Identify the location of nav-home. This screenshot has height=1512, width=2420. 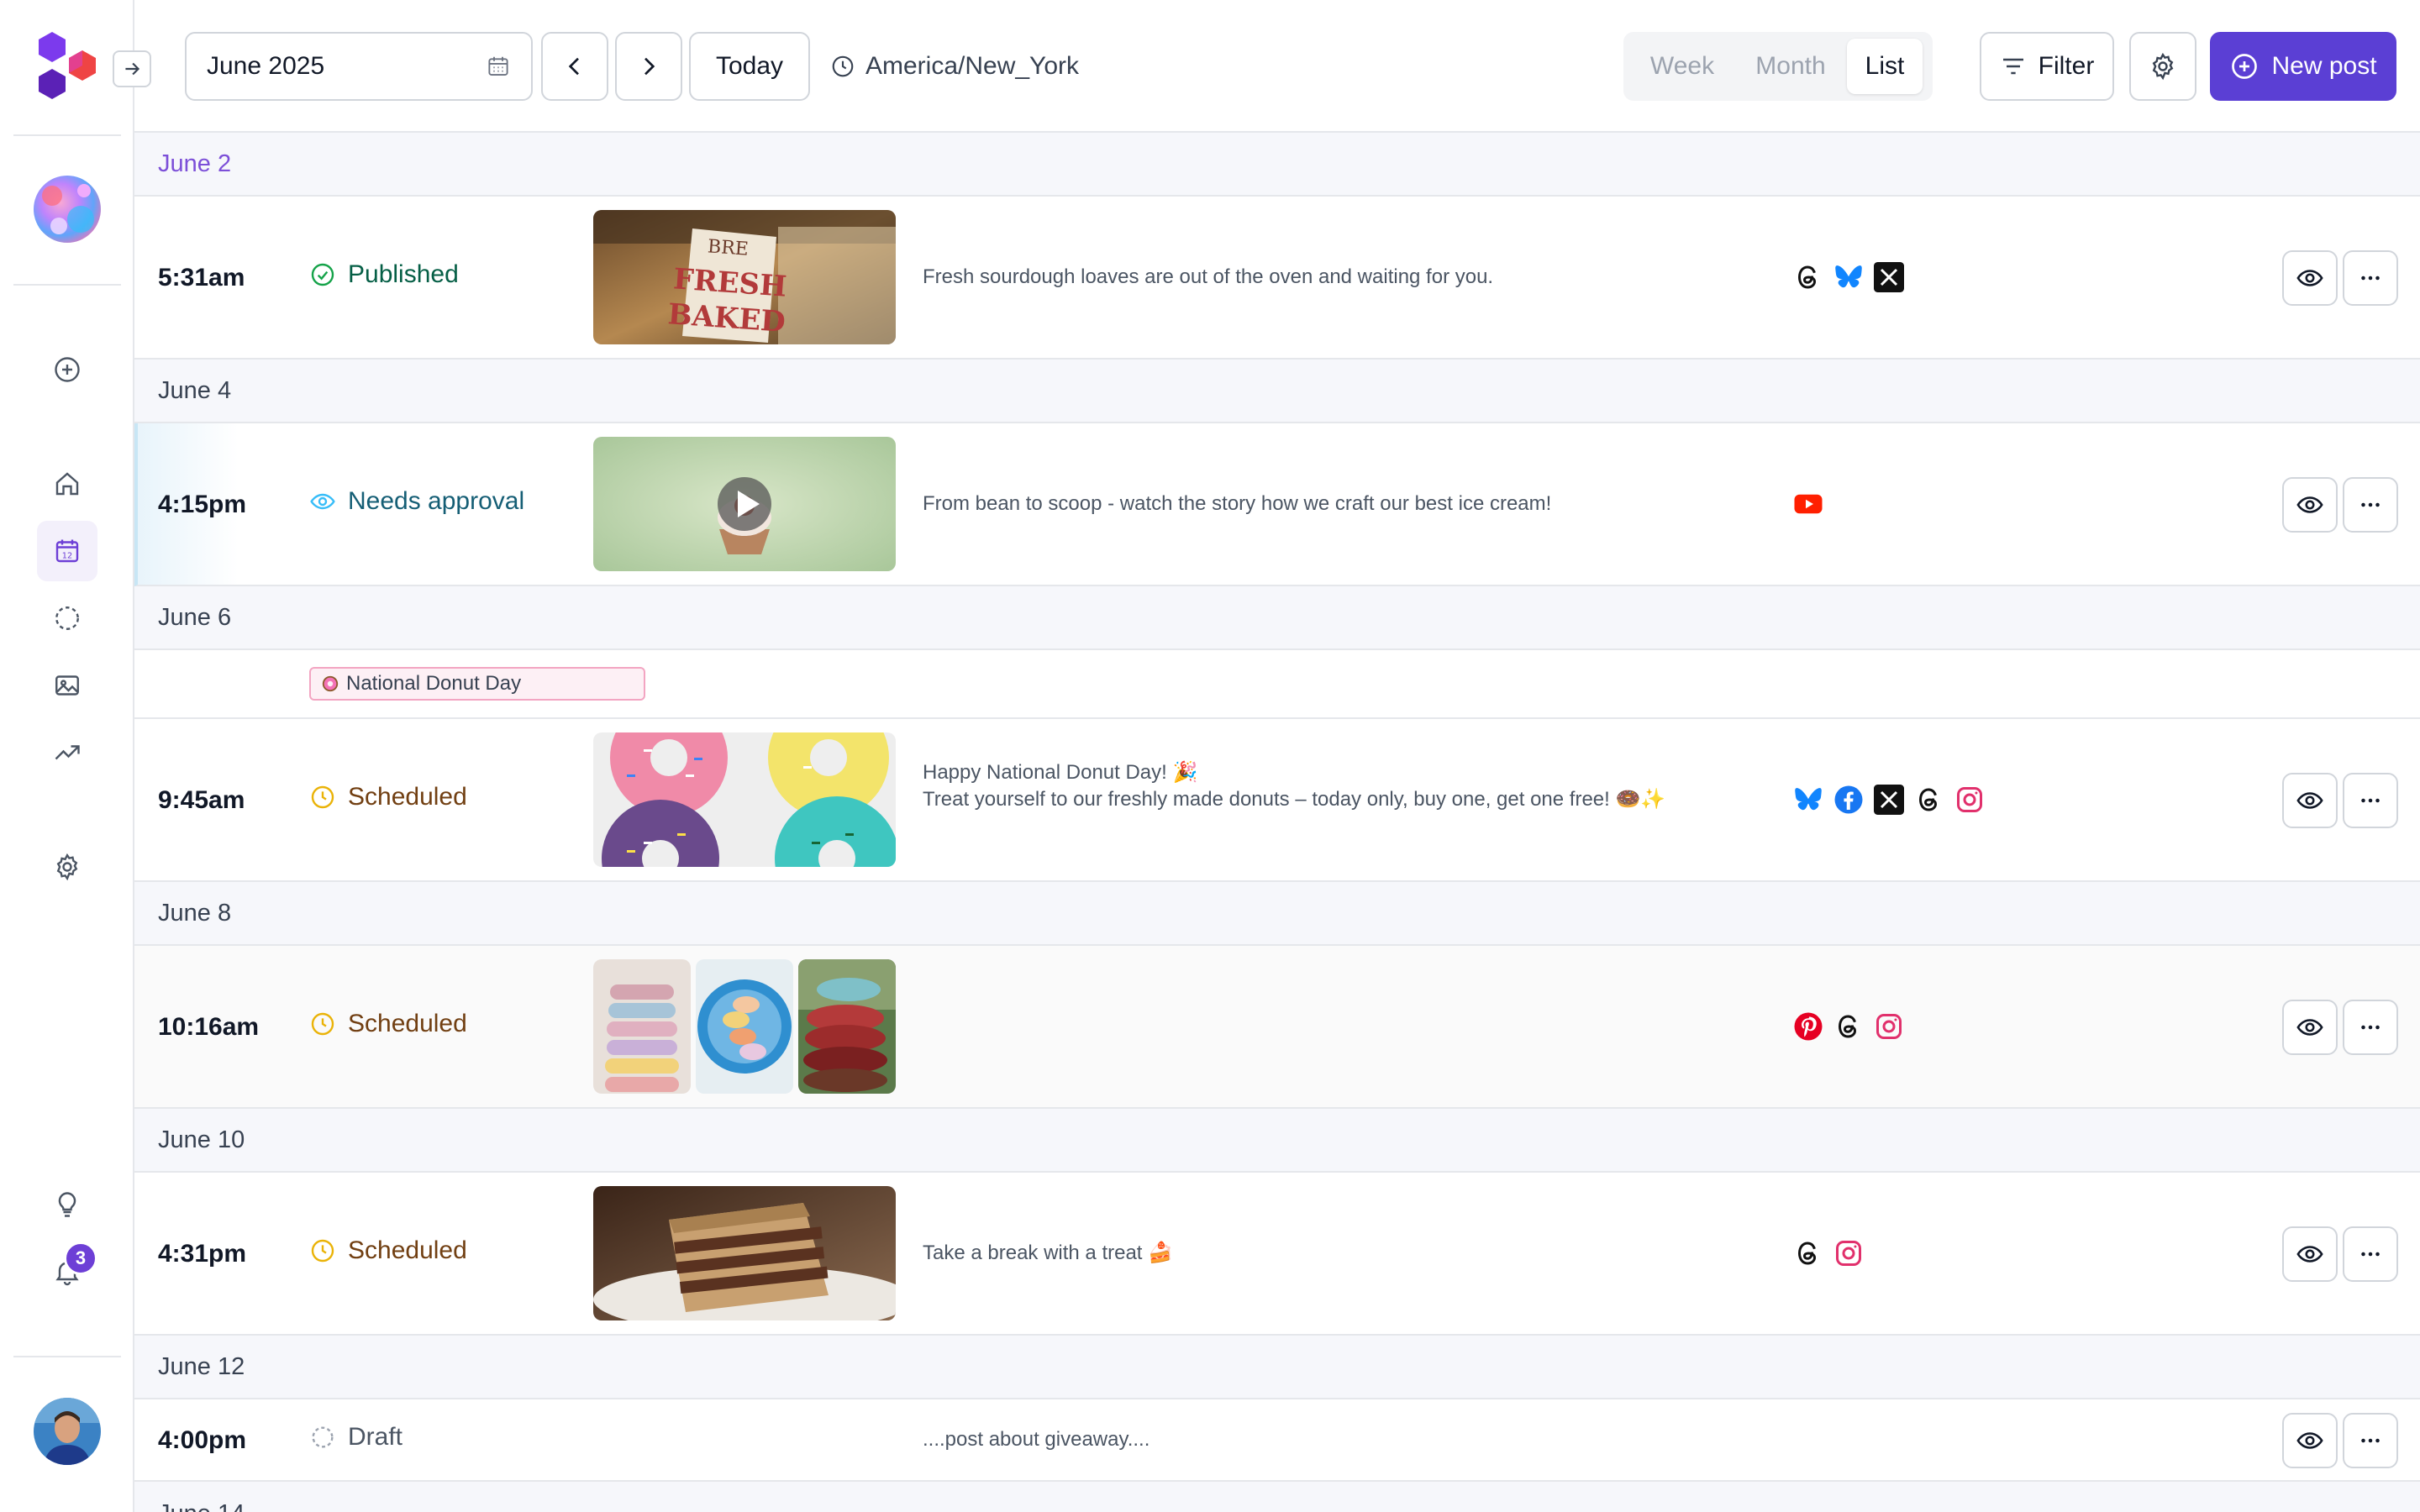
(67, 484).